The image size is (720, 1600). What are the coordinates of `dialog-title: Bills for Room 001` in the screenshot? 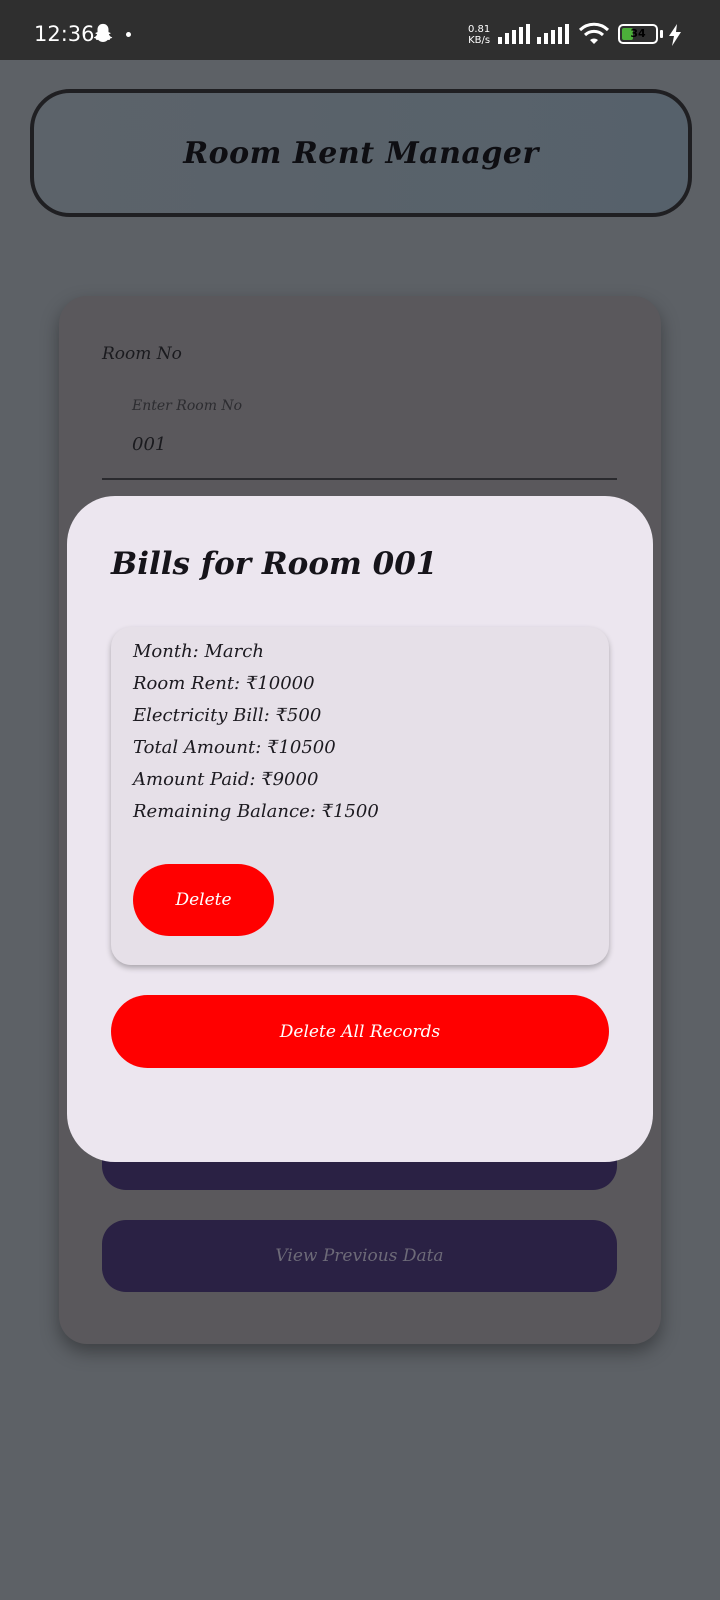 It's located at (274, 564).